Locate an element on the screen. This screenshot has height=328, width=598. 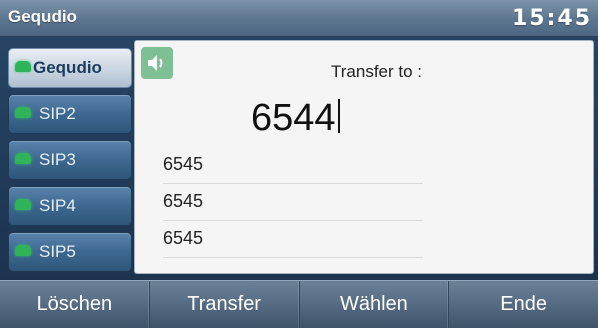
line-key-gequdio: Gequdio is located at coordinates (70, 68).